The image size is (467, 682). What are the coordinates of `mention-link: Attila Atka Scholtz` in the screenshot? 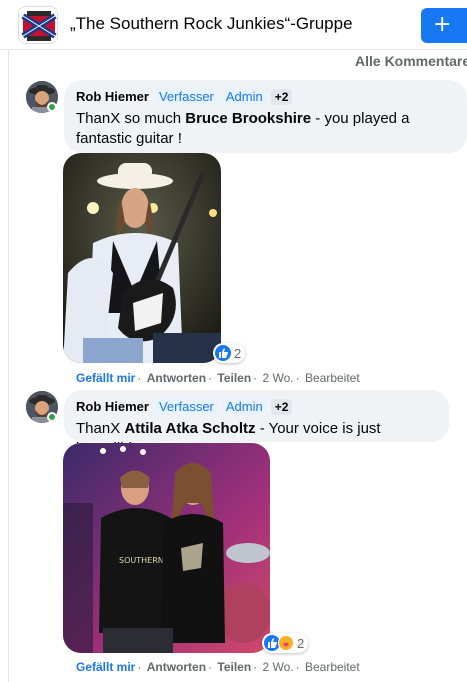 It's located at (189, 428).